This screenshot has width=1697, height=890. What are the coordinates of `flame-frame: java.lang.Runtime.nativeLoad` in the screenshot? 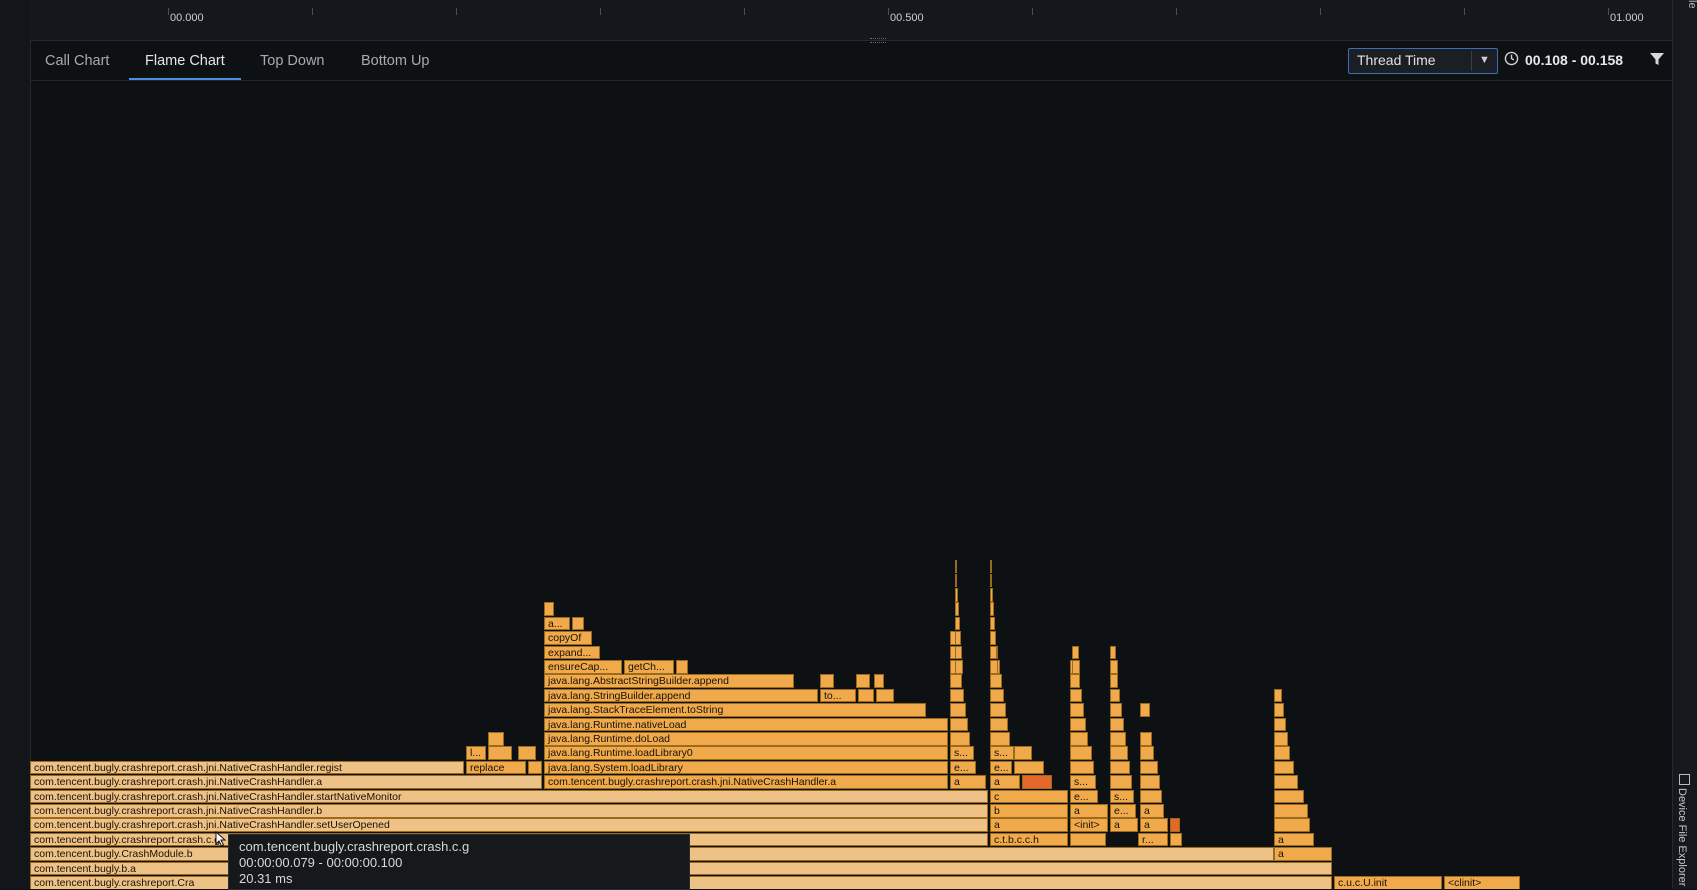 It's located at (746, 724).